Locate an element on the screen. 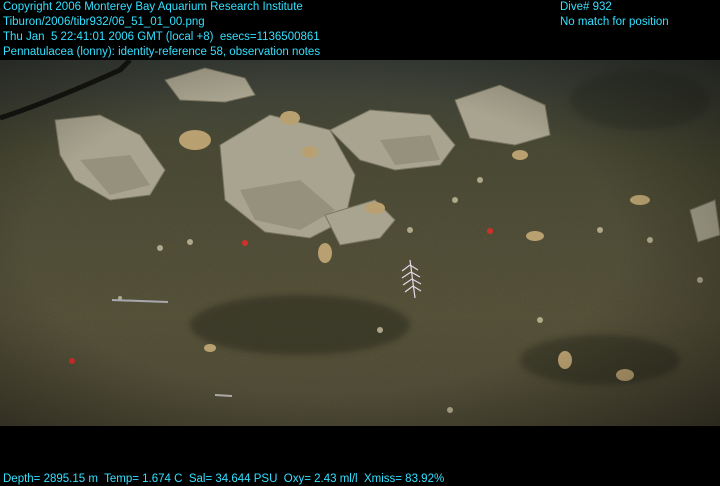 The width and height of the screenshot is (720, 486). file-path-text: Tiburon/2006/tibr932/06_51_01_00.png is located at coordinates (104, 22).